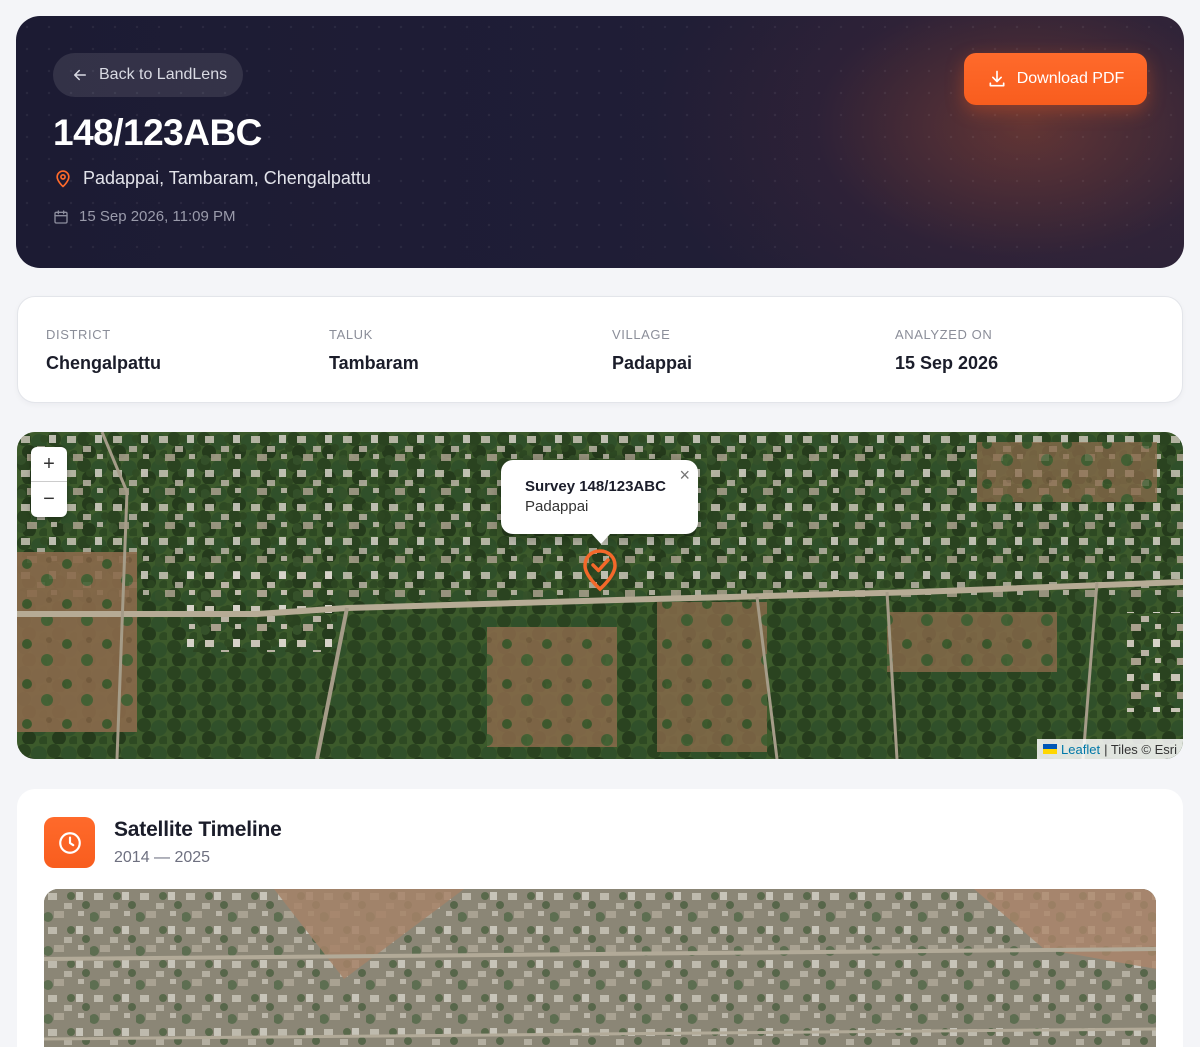 Image resolution: width=1200 pixels, height=1047 pixels. Describe the element at coordinates (652, 363) in the screenshot. I see `village-value: Padappai` at that location.